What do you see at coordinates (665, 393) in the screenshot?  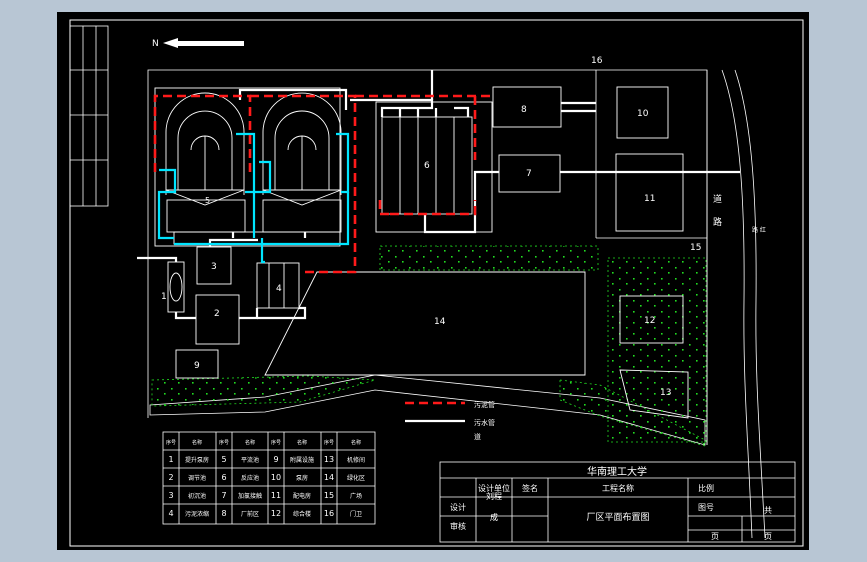 I see `building-label-13: 13` at bounding box center [665, 393].